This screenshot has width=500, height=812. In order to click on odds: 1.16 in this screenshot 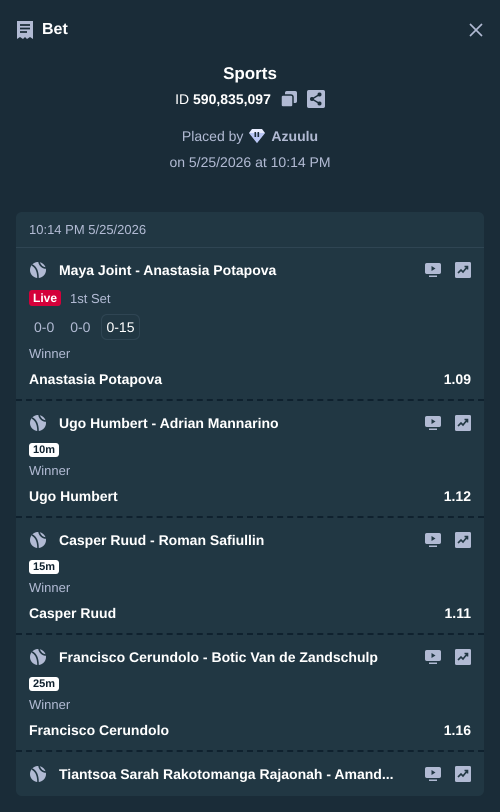, I will do `click(457, 730)`.